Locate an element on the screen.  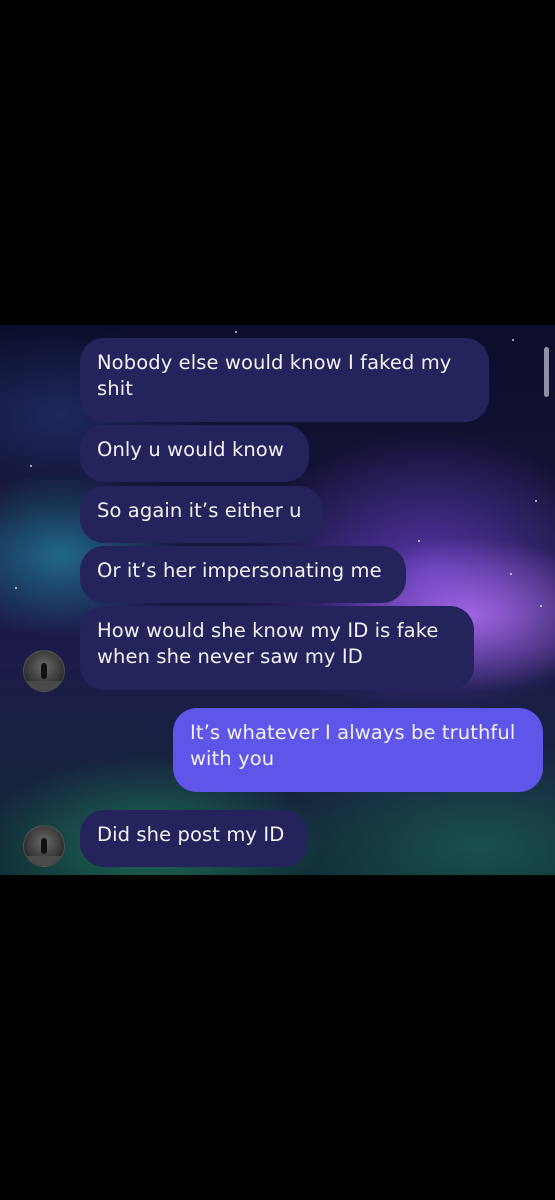
message-bubble-incoming: So again it’s either u is located at coordinates (201, 514).